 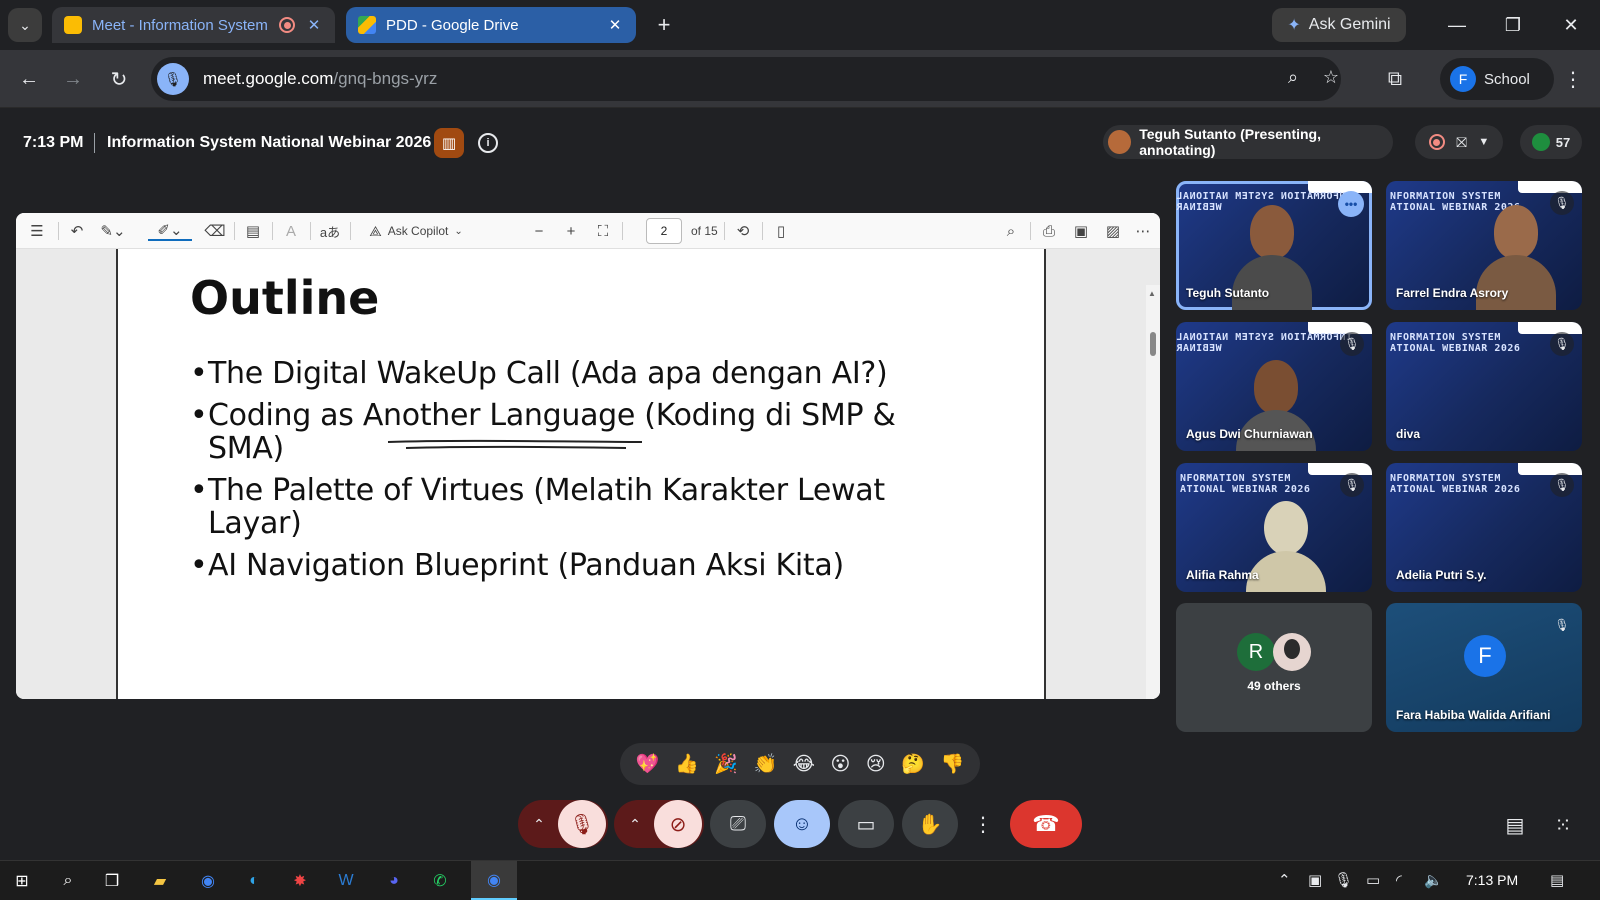 I want to click on fit-page-icon: ⛶, so click(x=603, y=231).